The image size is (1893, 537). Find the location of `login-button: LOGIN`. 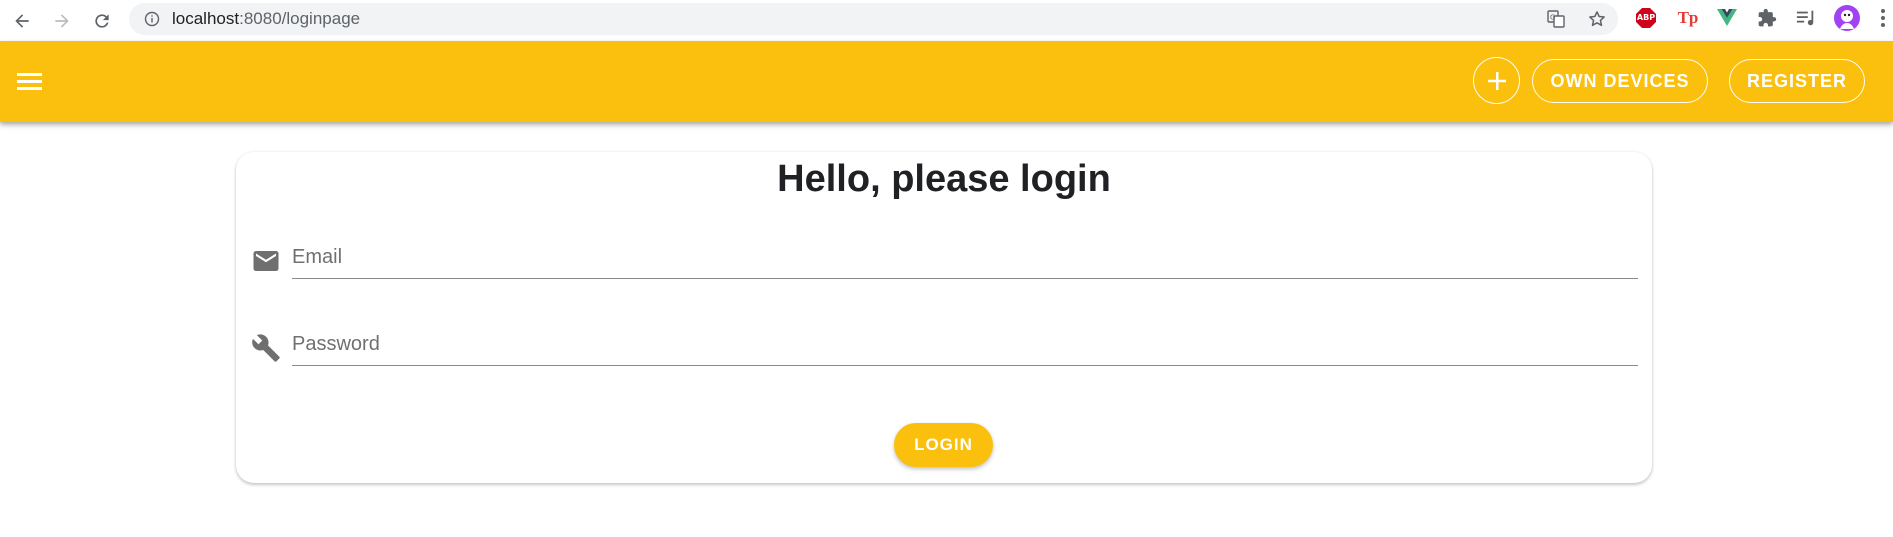

login-button: LOGIN is located at coordinates (943, 445).